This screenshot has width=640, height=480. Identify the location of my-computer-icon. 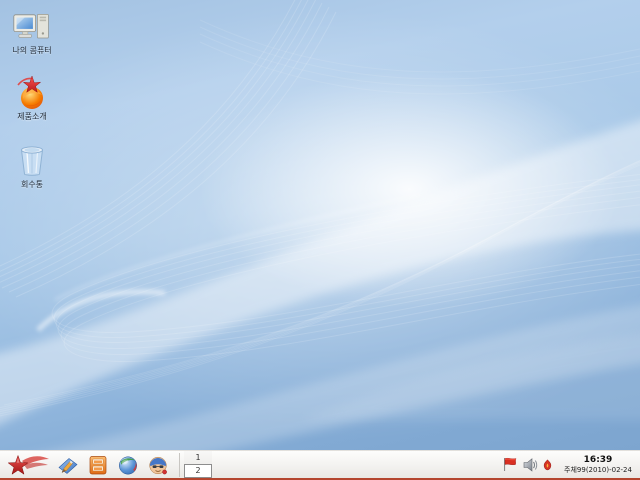
(32, 26).